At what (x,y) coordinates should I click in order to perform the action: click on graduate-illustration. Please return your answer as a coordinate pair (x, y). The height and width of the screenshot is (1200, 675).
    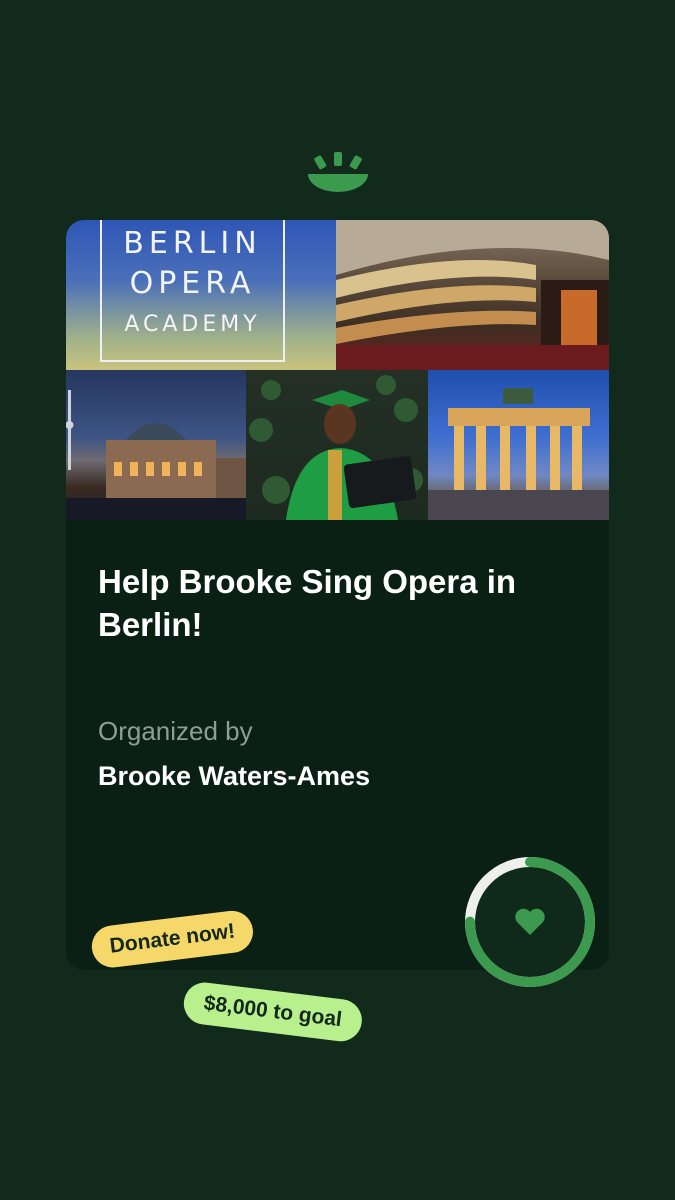
    Looking at the image, I should click on (336, 447).